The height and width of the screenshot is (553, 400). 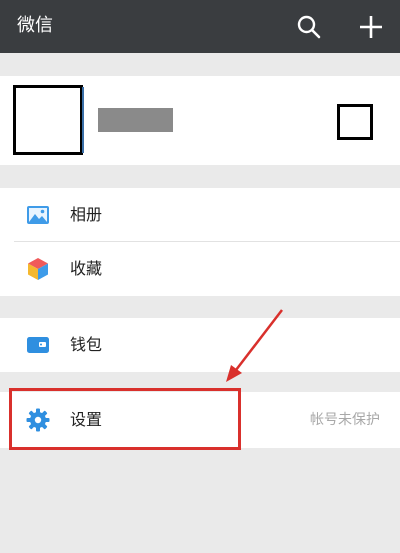 What do you see at coordinates (355, 122) in the screenshot?
I see `qr-code-icon` at bounding box center [355, 122].